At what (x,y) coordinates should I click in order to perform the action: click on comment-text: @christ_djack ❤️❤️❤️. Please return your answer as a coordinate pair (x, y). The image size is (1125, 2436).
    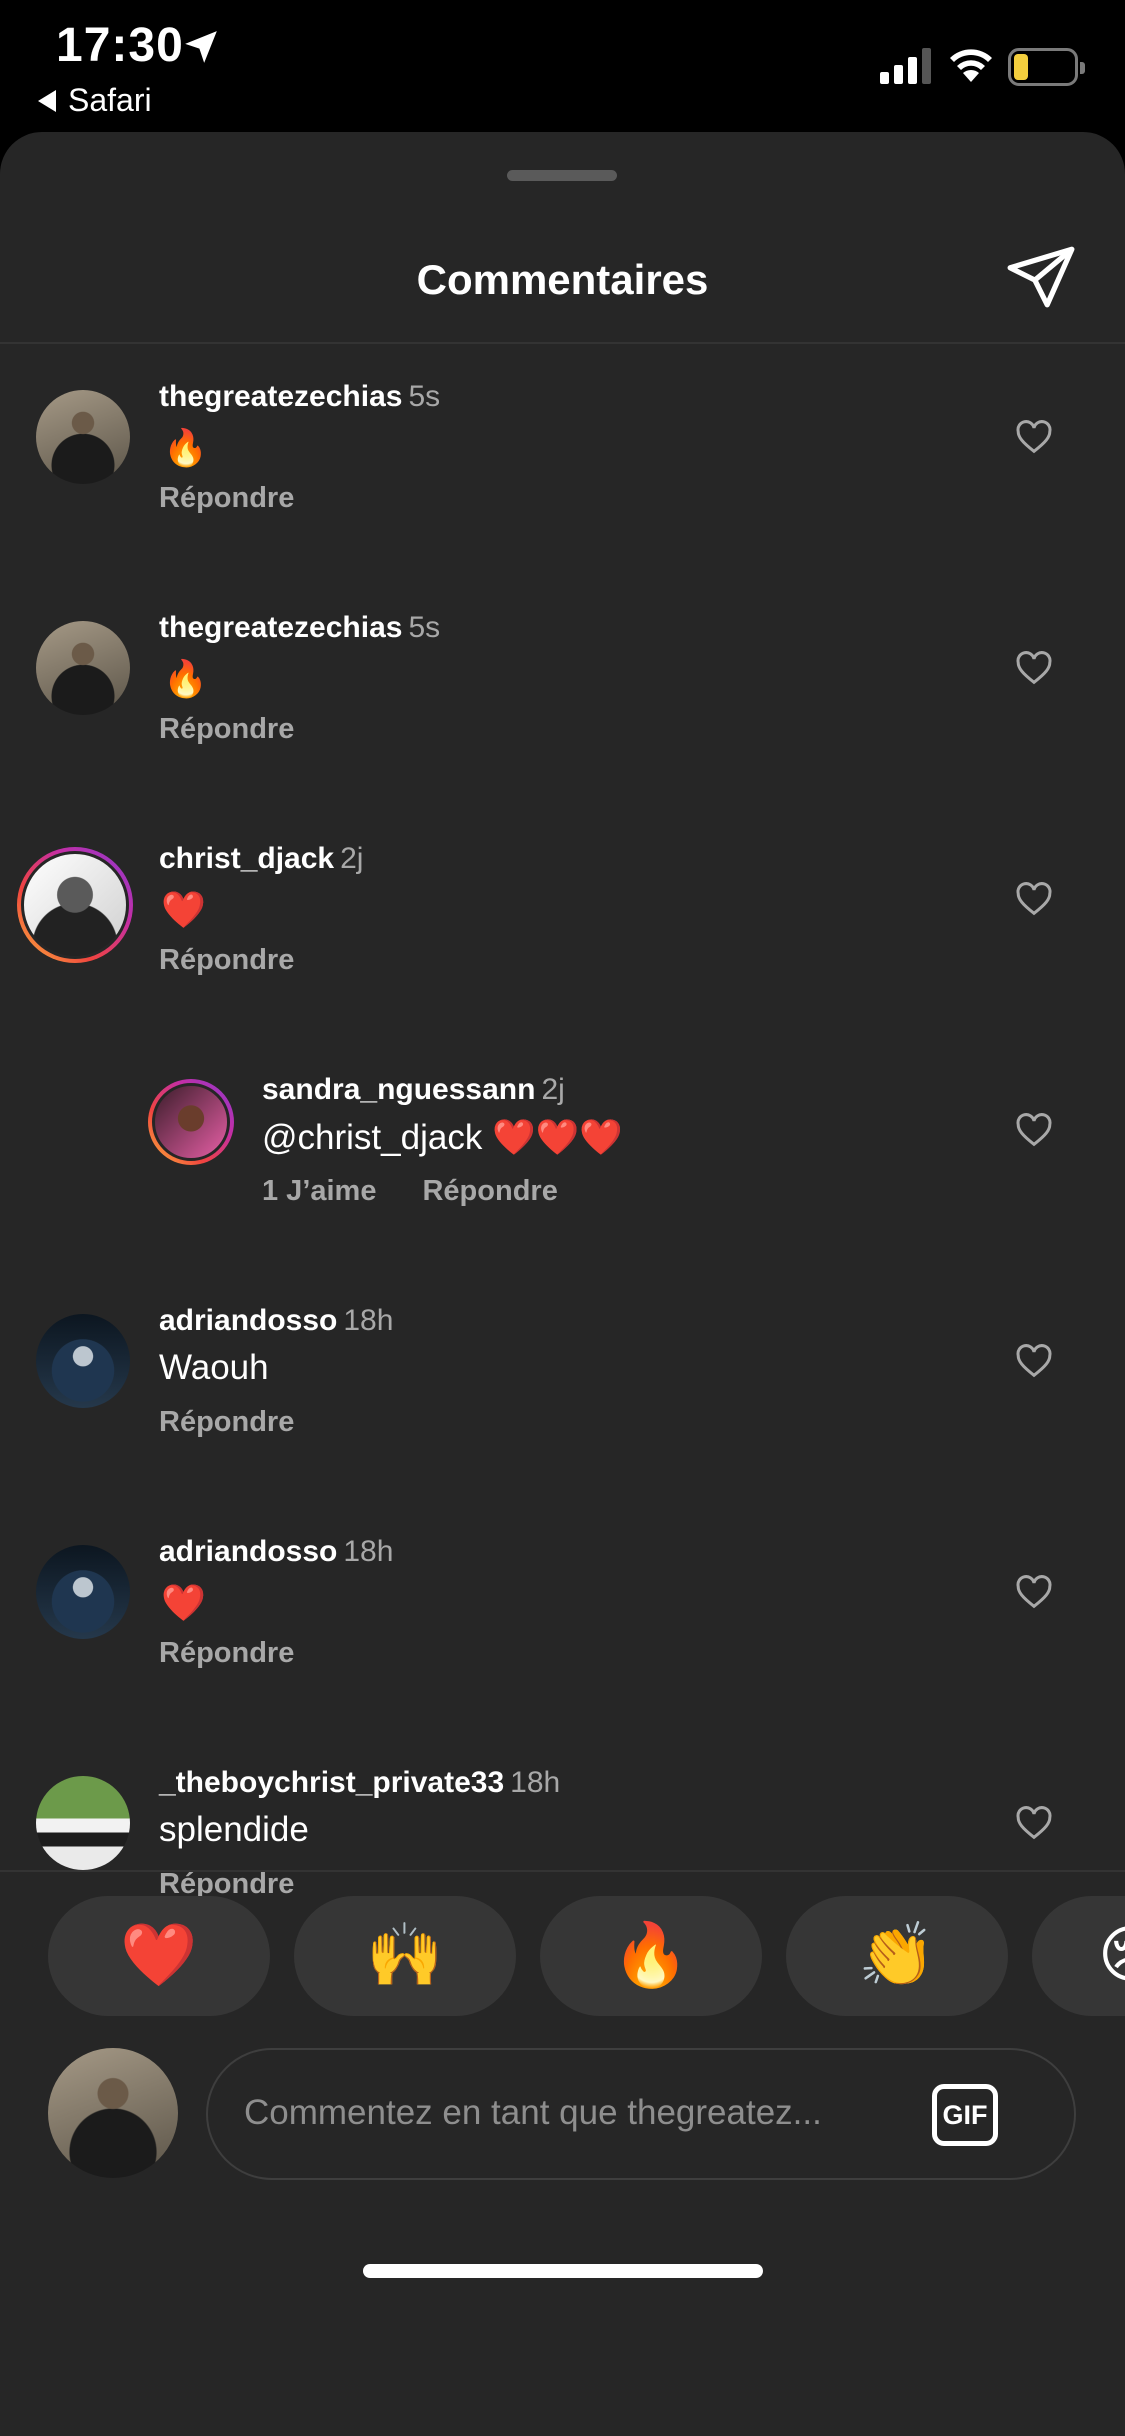
    Looking at the image, I should click on (442, 1137).